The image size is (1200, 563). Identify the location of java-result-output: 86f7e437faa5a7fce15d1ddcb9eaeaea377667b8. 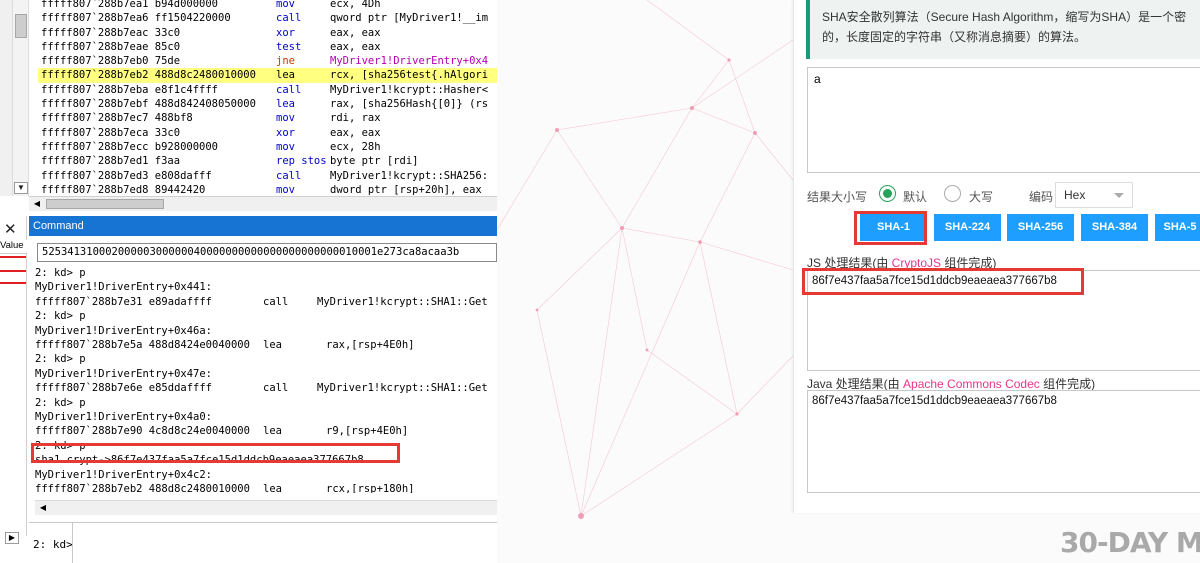
(1003, 441).